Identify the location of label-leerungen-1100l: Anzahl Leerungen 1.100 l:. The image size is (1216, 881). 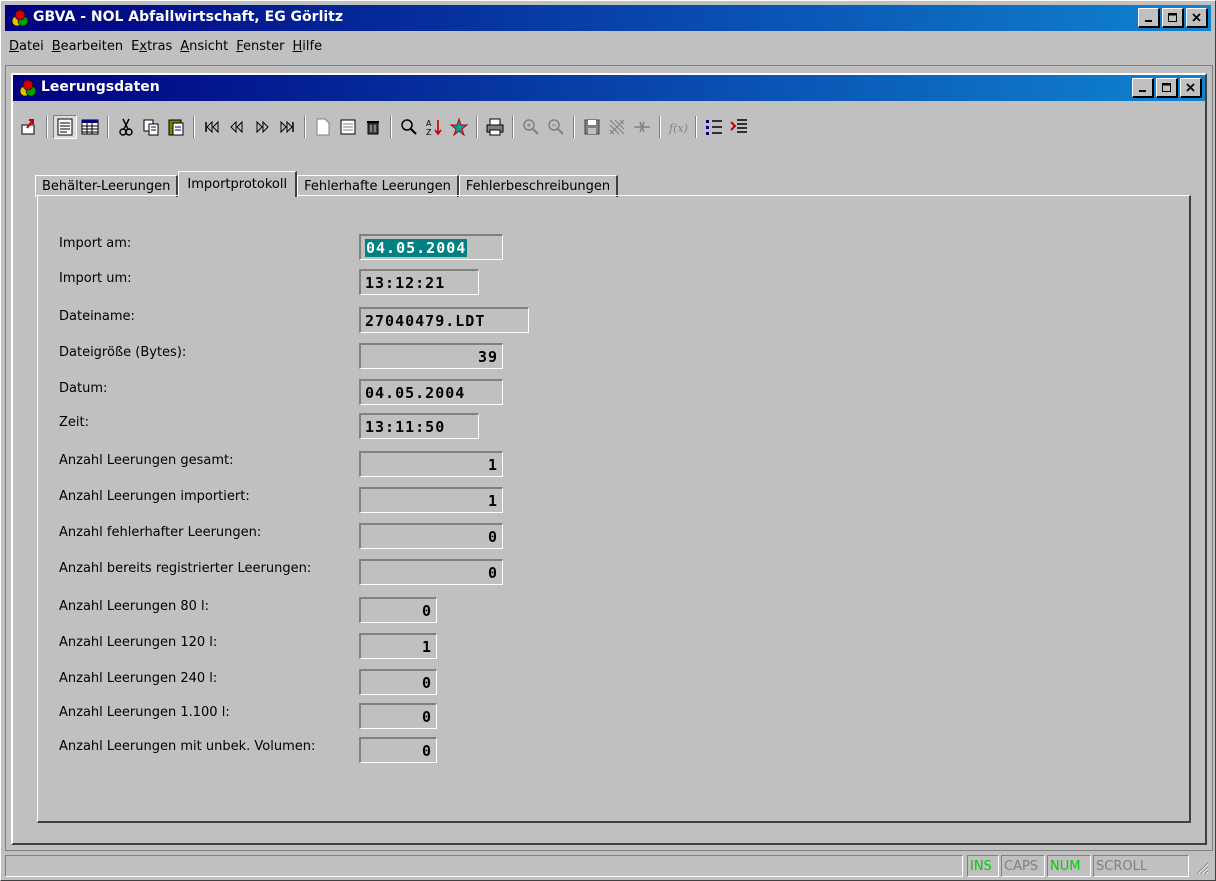
(144, 712).